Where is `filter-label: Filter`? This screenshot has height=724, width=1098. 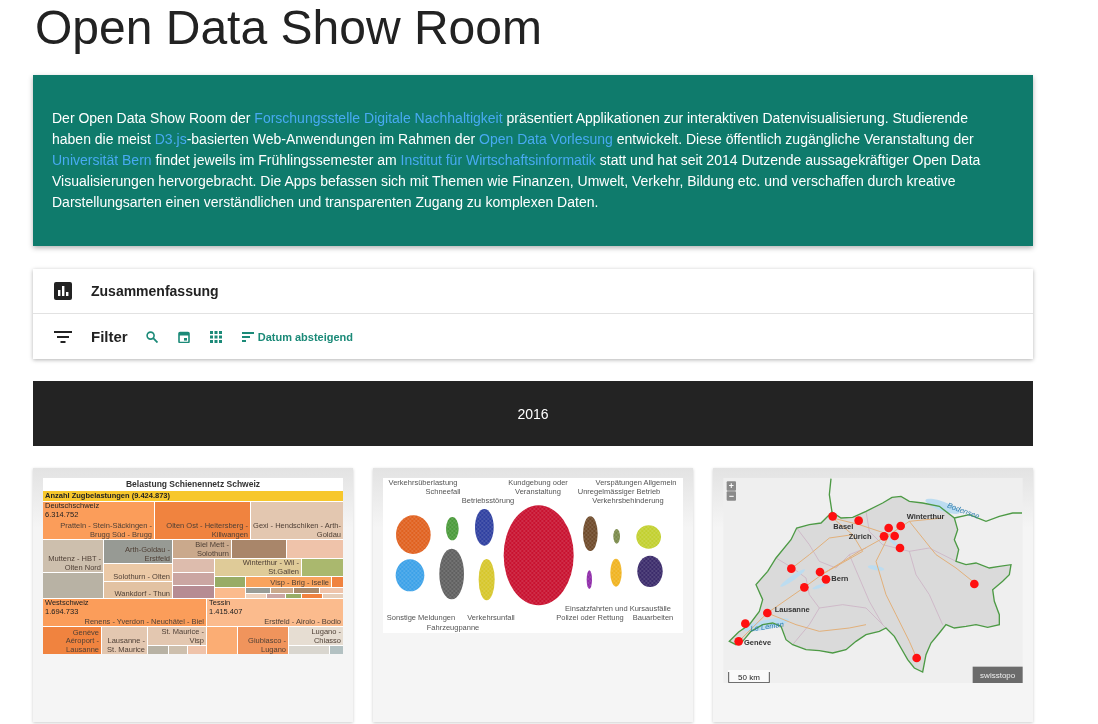
filter-label: Filter is located at coordinates (109, 336).